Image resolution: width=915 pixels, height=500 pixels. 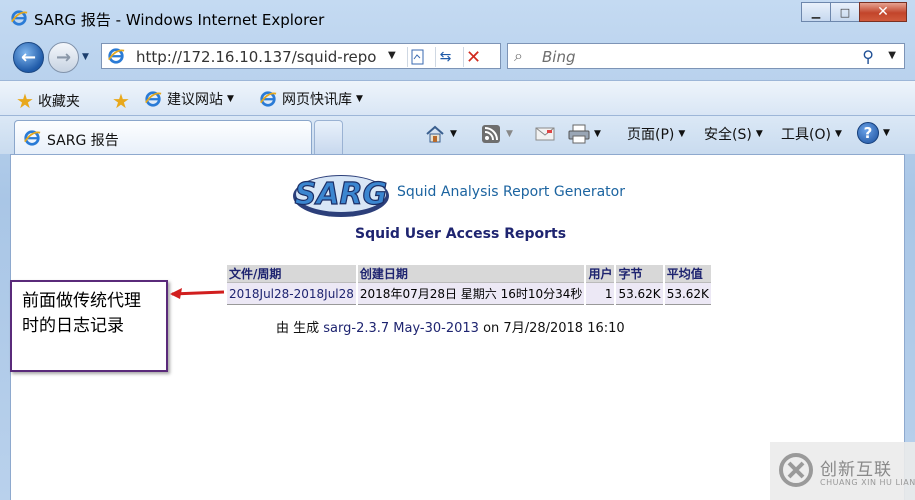 I want to click on table-header-row: 文件/周期 创建日期 用户 字节 平均值, so click(x=469, y=274).